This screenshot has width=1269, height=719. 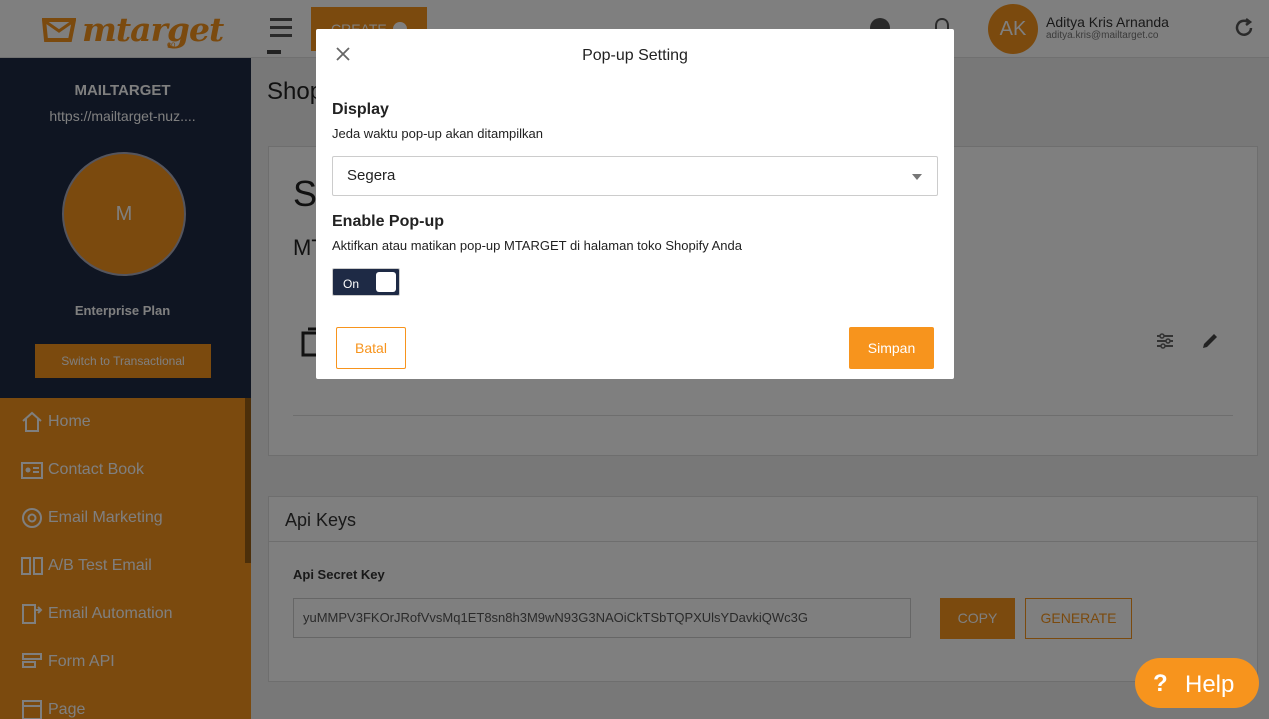 I want to click on display-delay-select: Segera, so click(x=635, y=176).